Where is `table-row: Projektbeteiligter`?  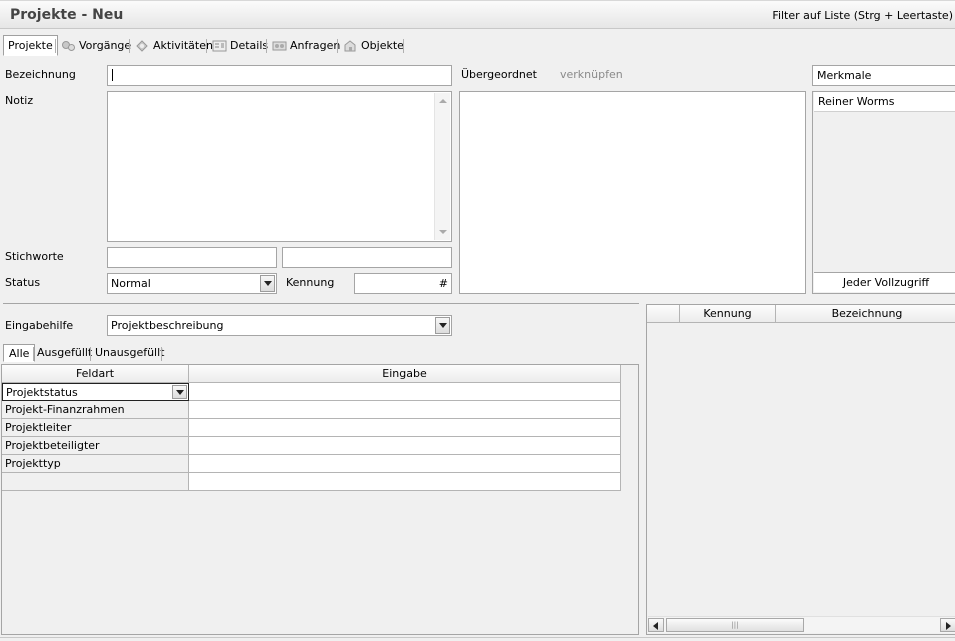
table-row: Projektbeteiligter is located at coordinates (311, 446).